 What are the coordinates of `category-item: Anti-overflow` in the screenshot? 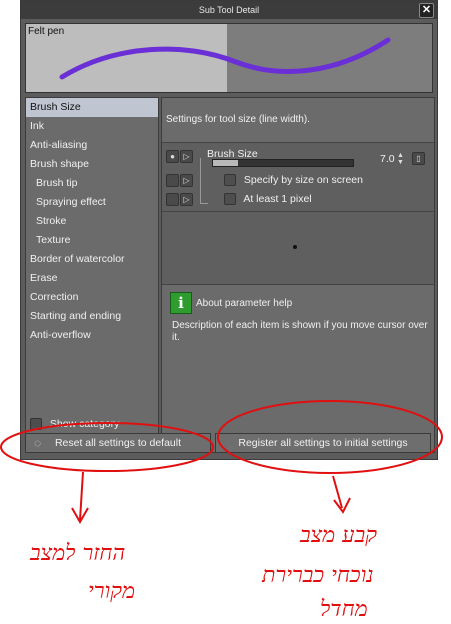 It's located at (92, 335).